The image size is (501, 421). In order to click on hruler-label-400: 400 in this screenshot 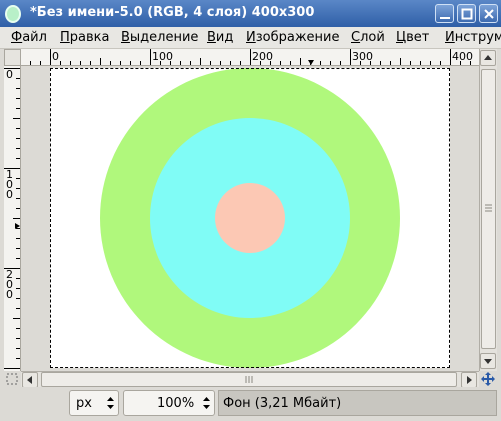, I will do `click(462, 56)`.